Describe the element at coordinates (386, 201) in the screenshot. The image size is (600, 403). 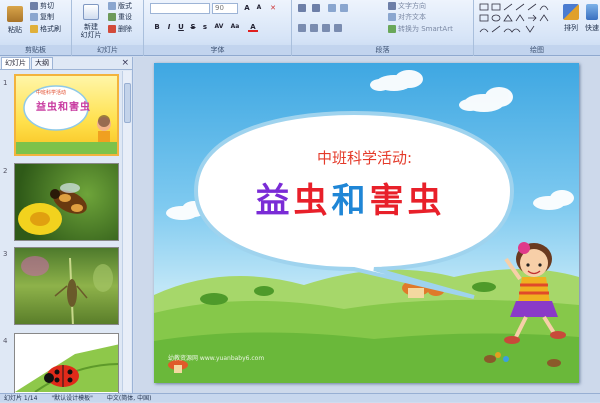
I see `title-char: 害` at that location.